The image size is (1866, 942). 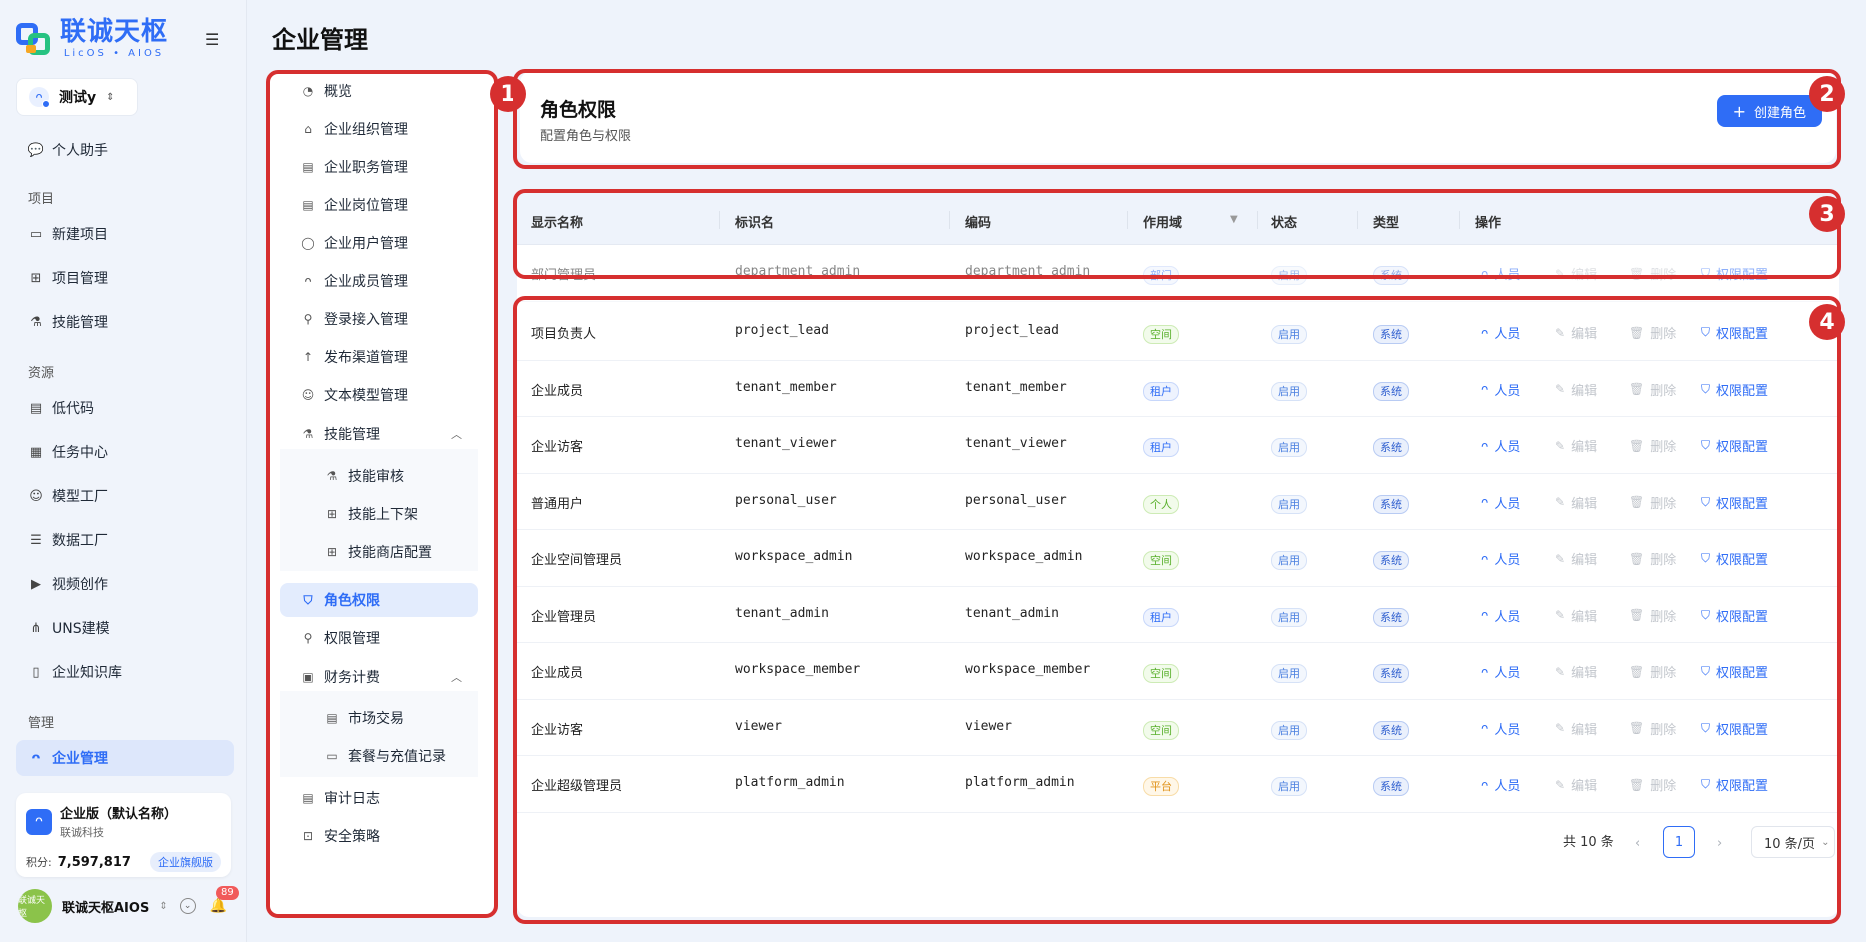 I want to click on enterprise-org: 联诚科技, so click(x=82, y=832).